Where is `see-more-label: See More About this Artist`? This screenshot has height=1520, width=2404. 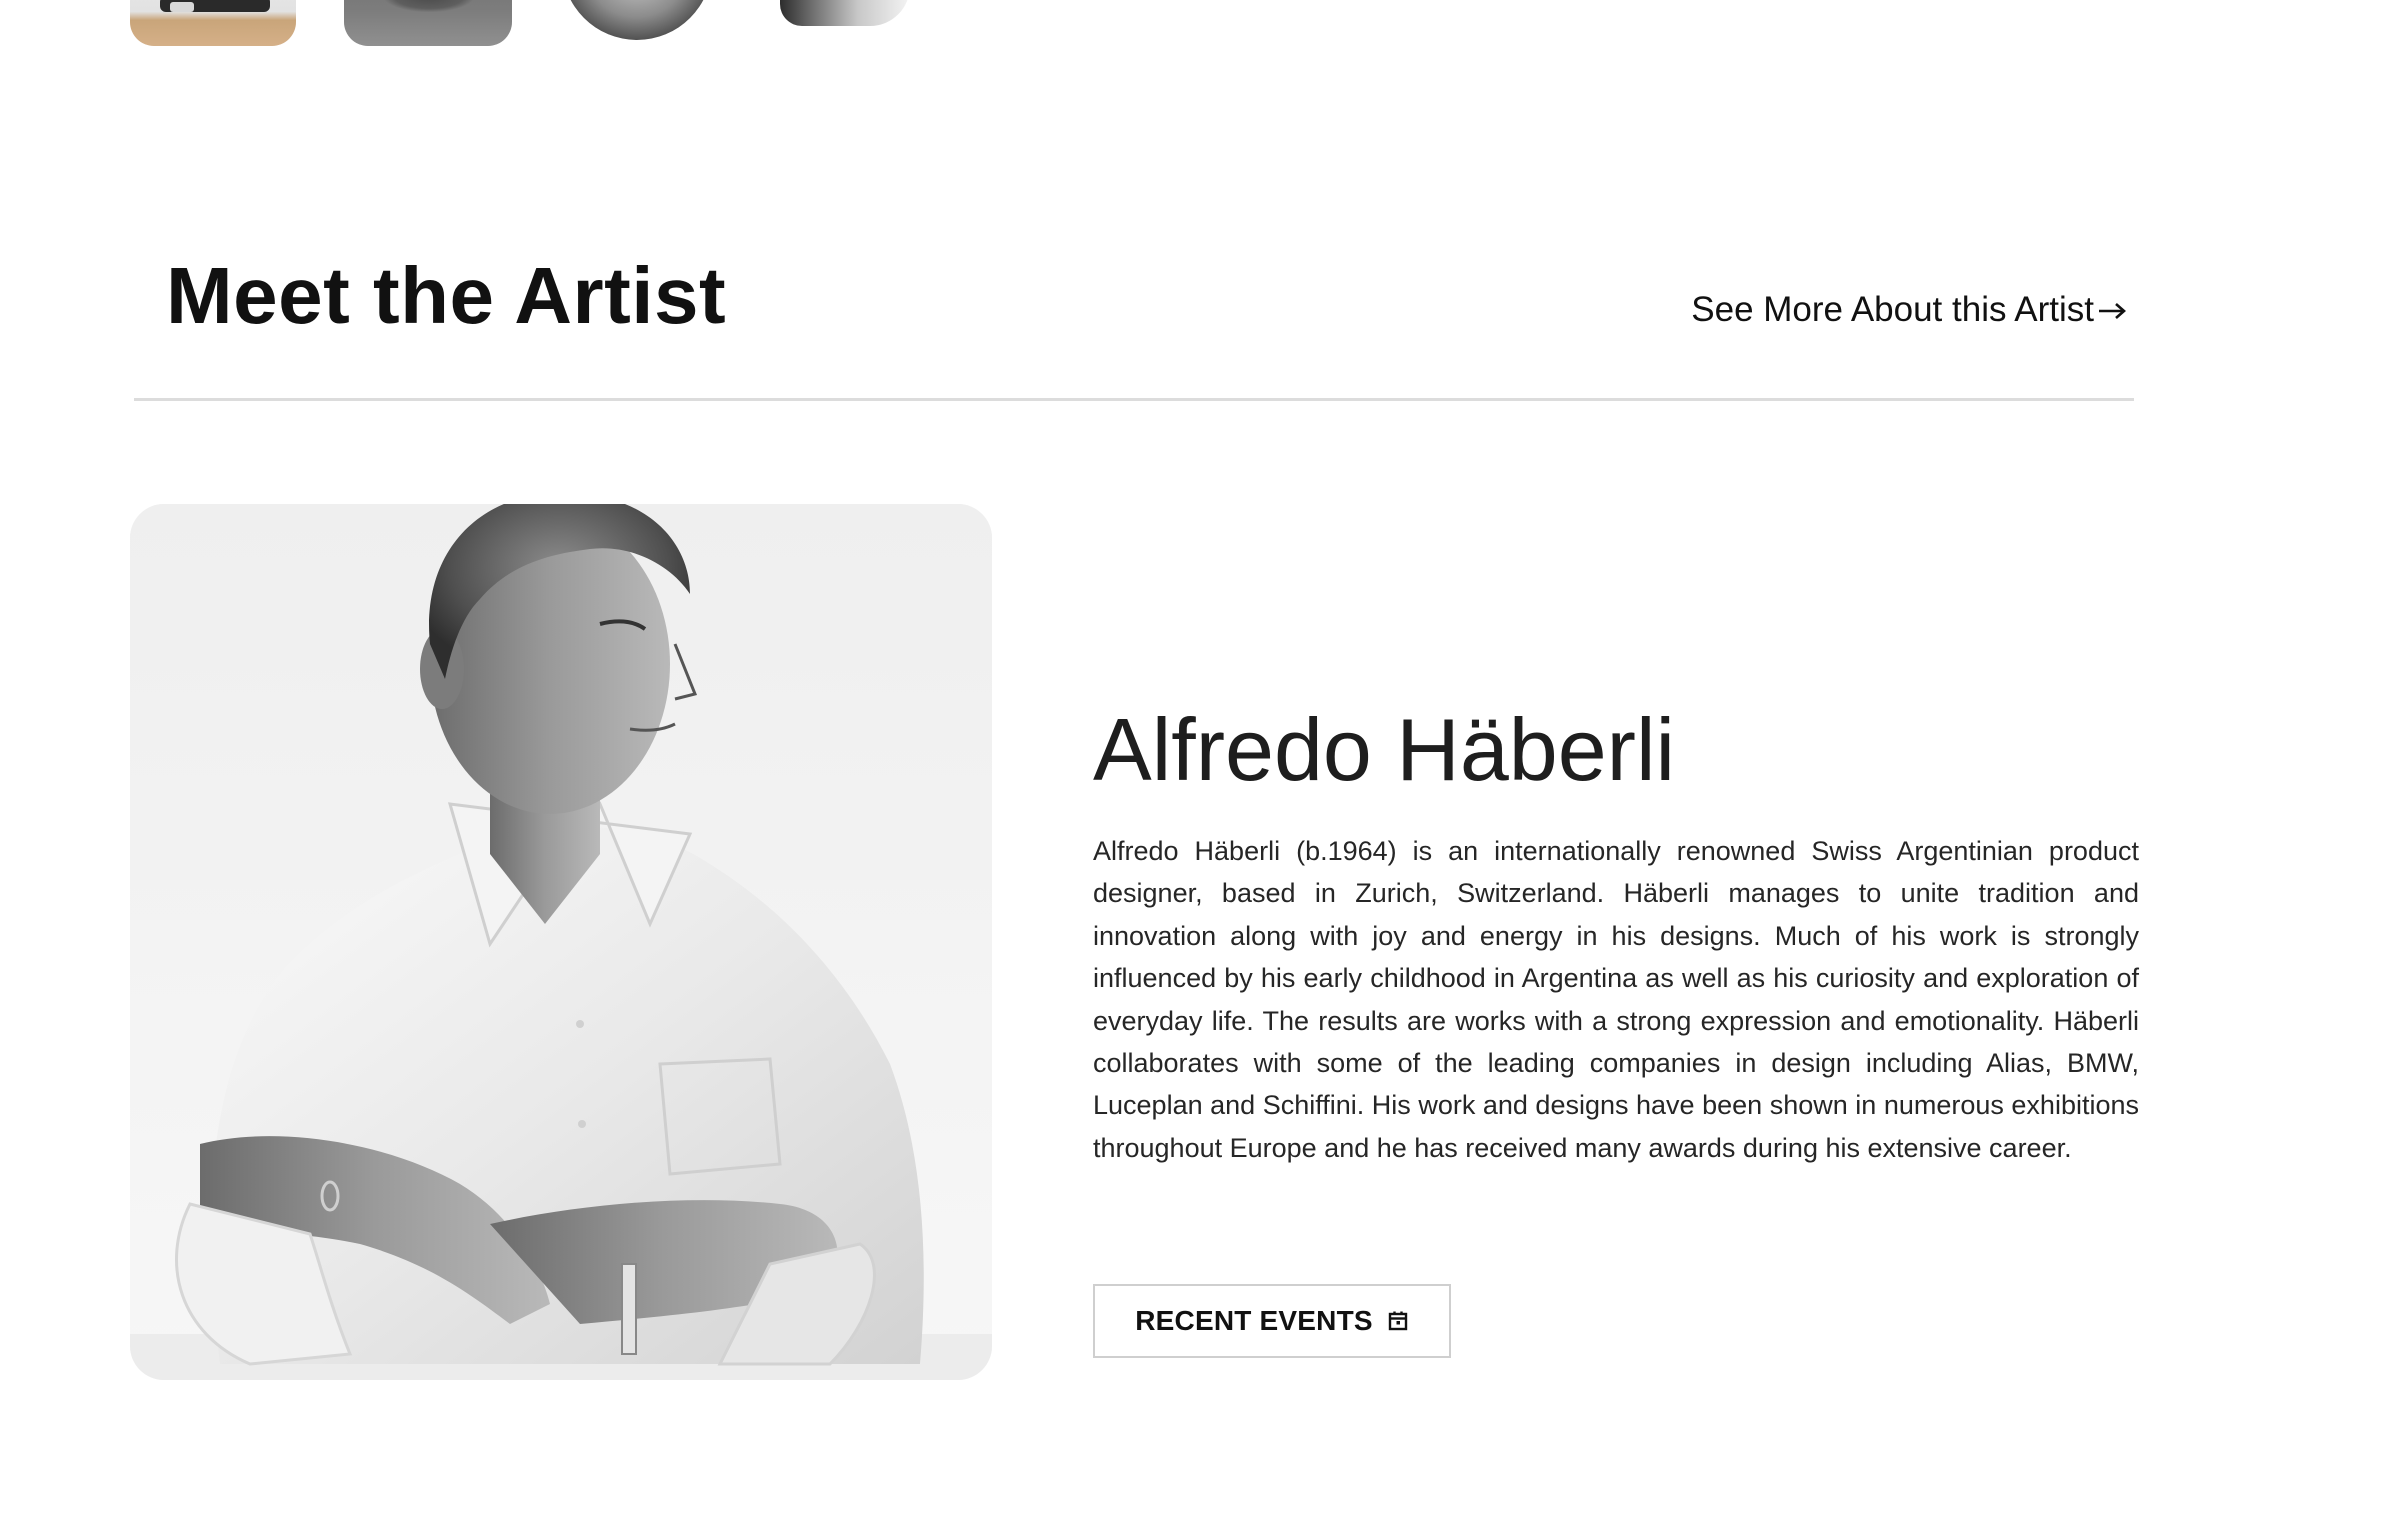 see-more-label: See More About this Artist is located at coordinates (1892, 309).